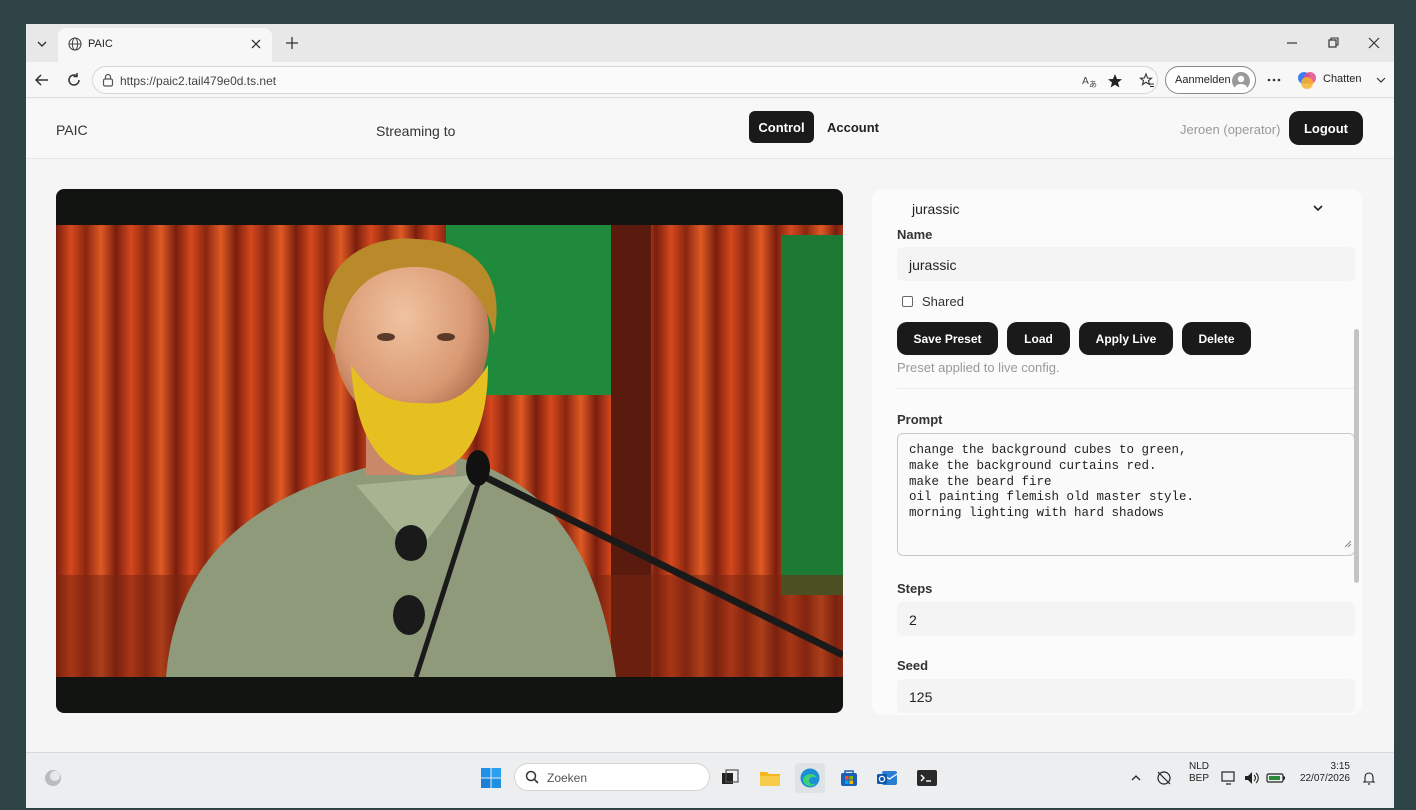  I want to click on preset-select-value: jurassic, so click(936, 209).